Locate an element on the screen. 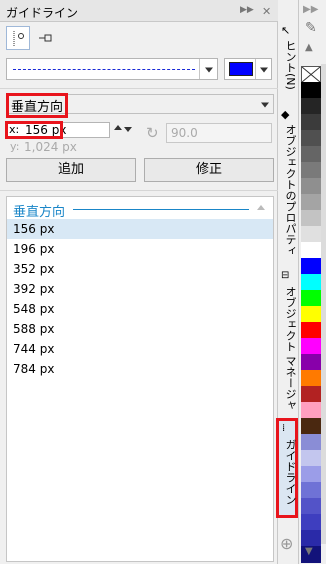  guide-snap-button is located at coordinates (46, 38).